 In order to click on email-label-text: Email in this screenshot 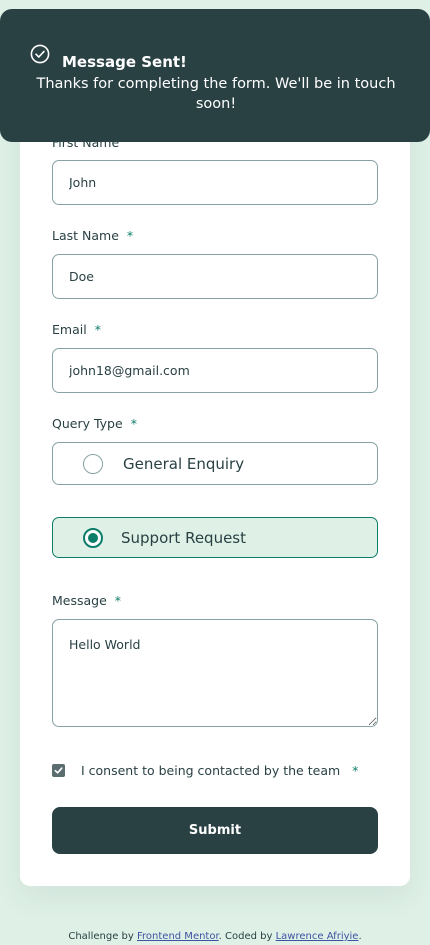, I will do `click(69, 329)`.